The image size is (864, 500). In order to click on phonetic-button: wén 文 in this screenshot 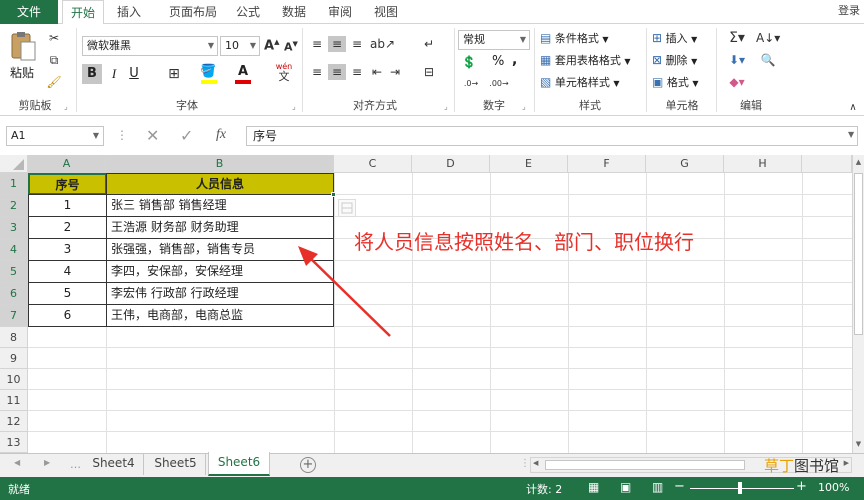, I will do `click(284, 74)`.